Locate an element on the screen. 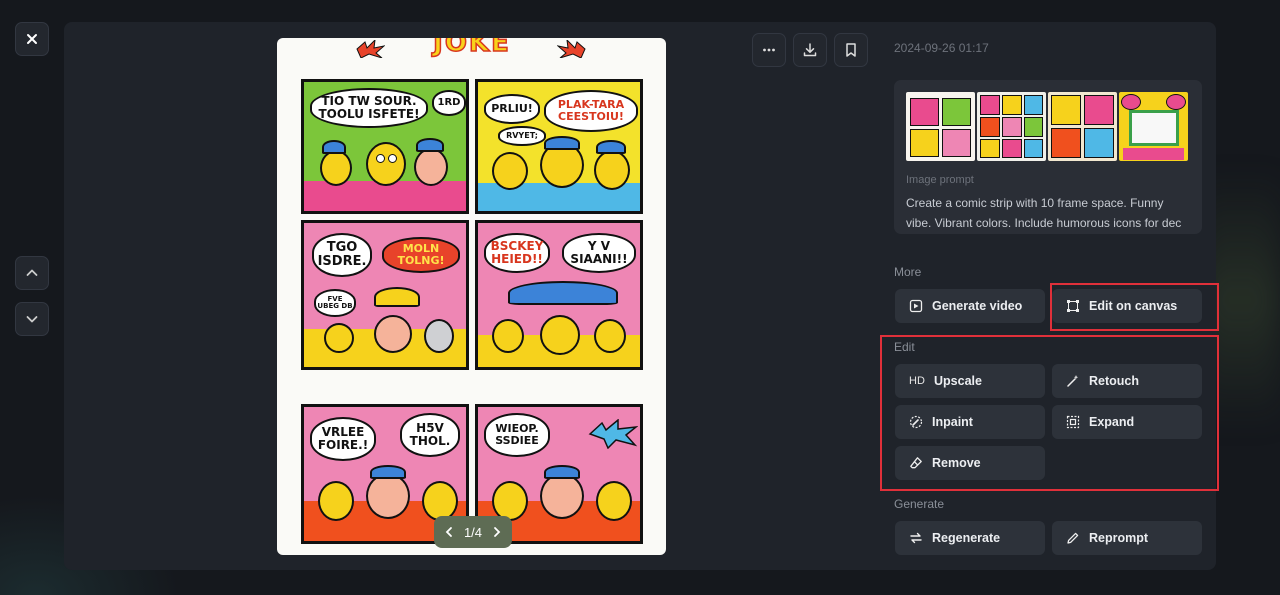 This screenshot has width=1280, height=595. more-options-button is located at coordinates (769, 50).